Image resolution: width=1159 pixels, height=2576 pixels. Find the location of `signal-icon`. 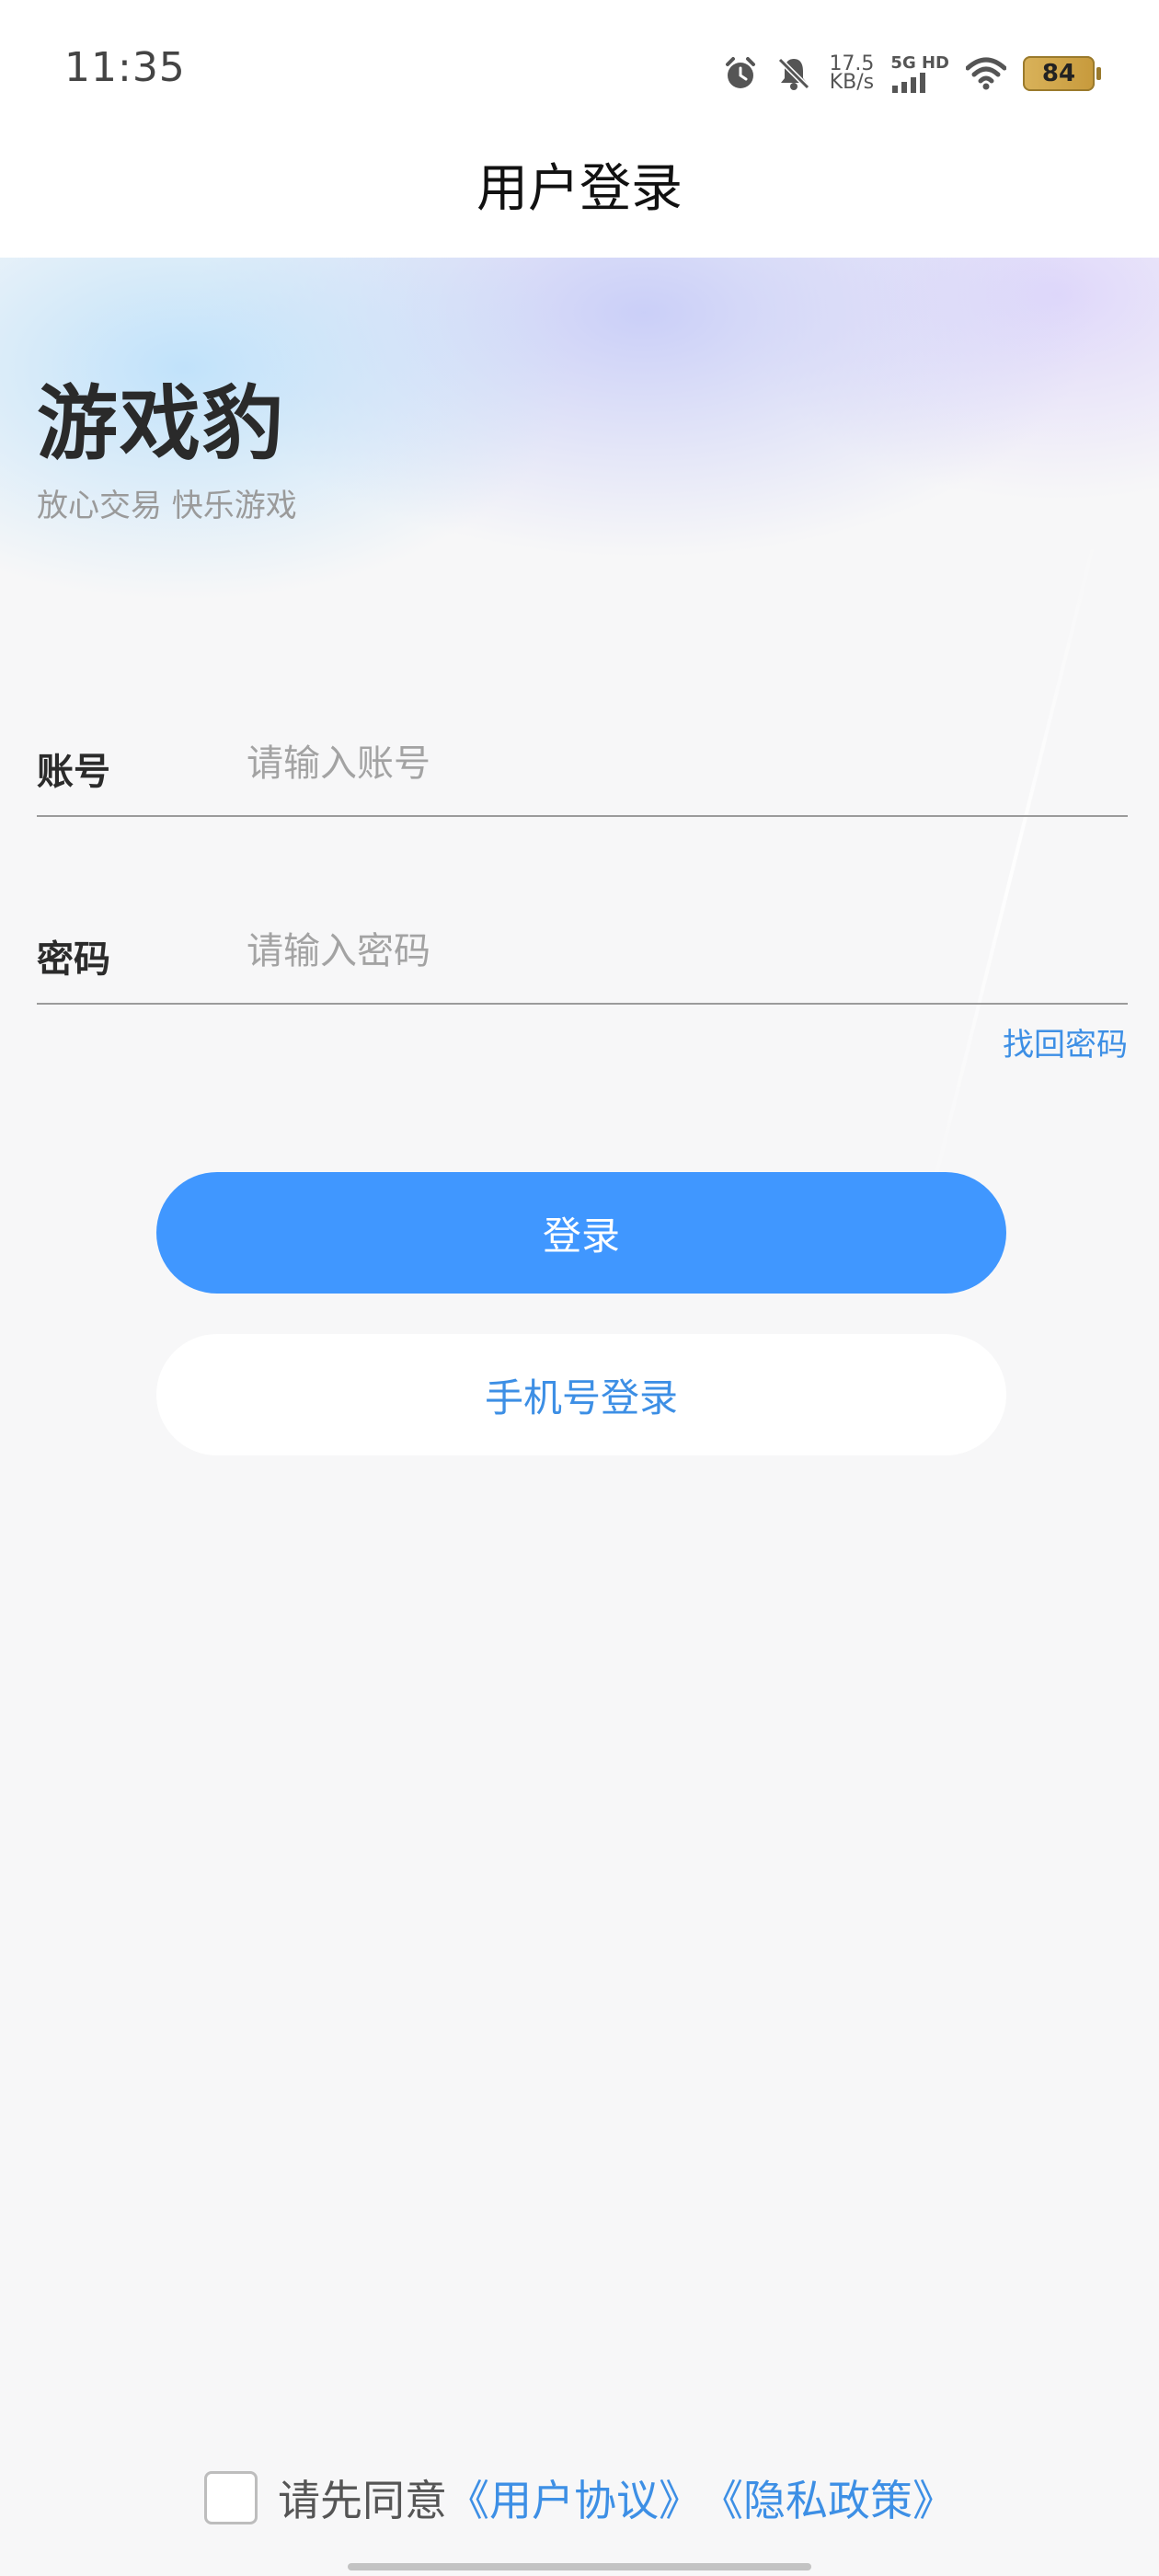

signal-icon is located at coordinates (909, 83).